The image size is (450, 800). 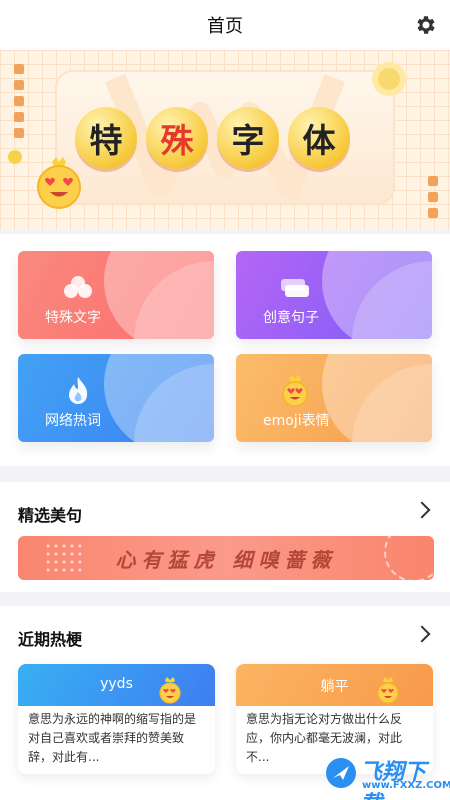 I want to click on top-bar: 首页, so click(x=225, y=25).